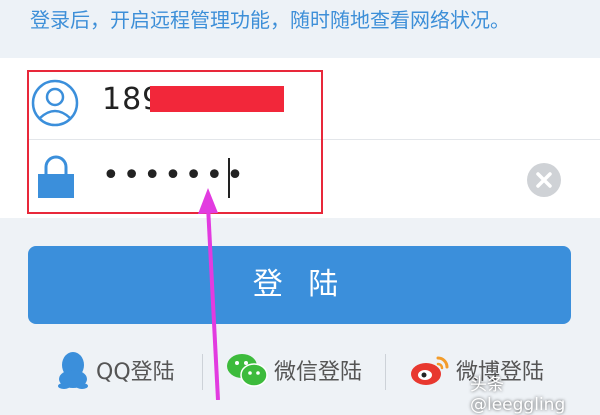  What do you see at coordinates (73, 370) in the screenshot?
I see `qq-icon` at bounding box center [73, 370].